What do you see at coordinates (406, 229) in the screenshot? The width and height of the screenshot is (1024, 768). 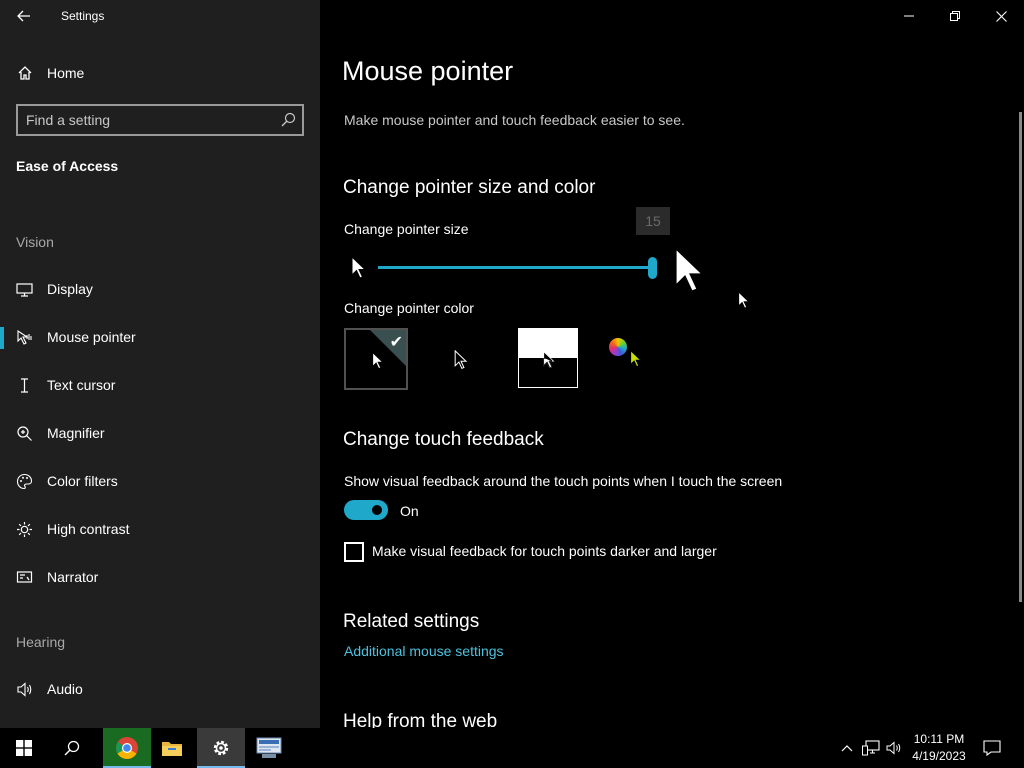 I see `pointer-size-label: Change pointer size` at bounding box center [406, 229].